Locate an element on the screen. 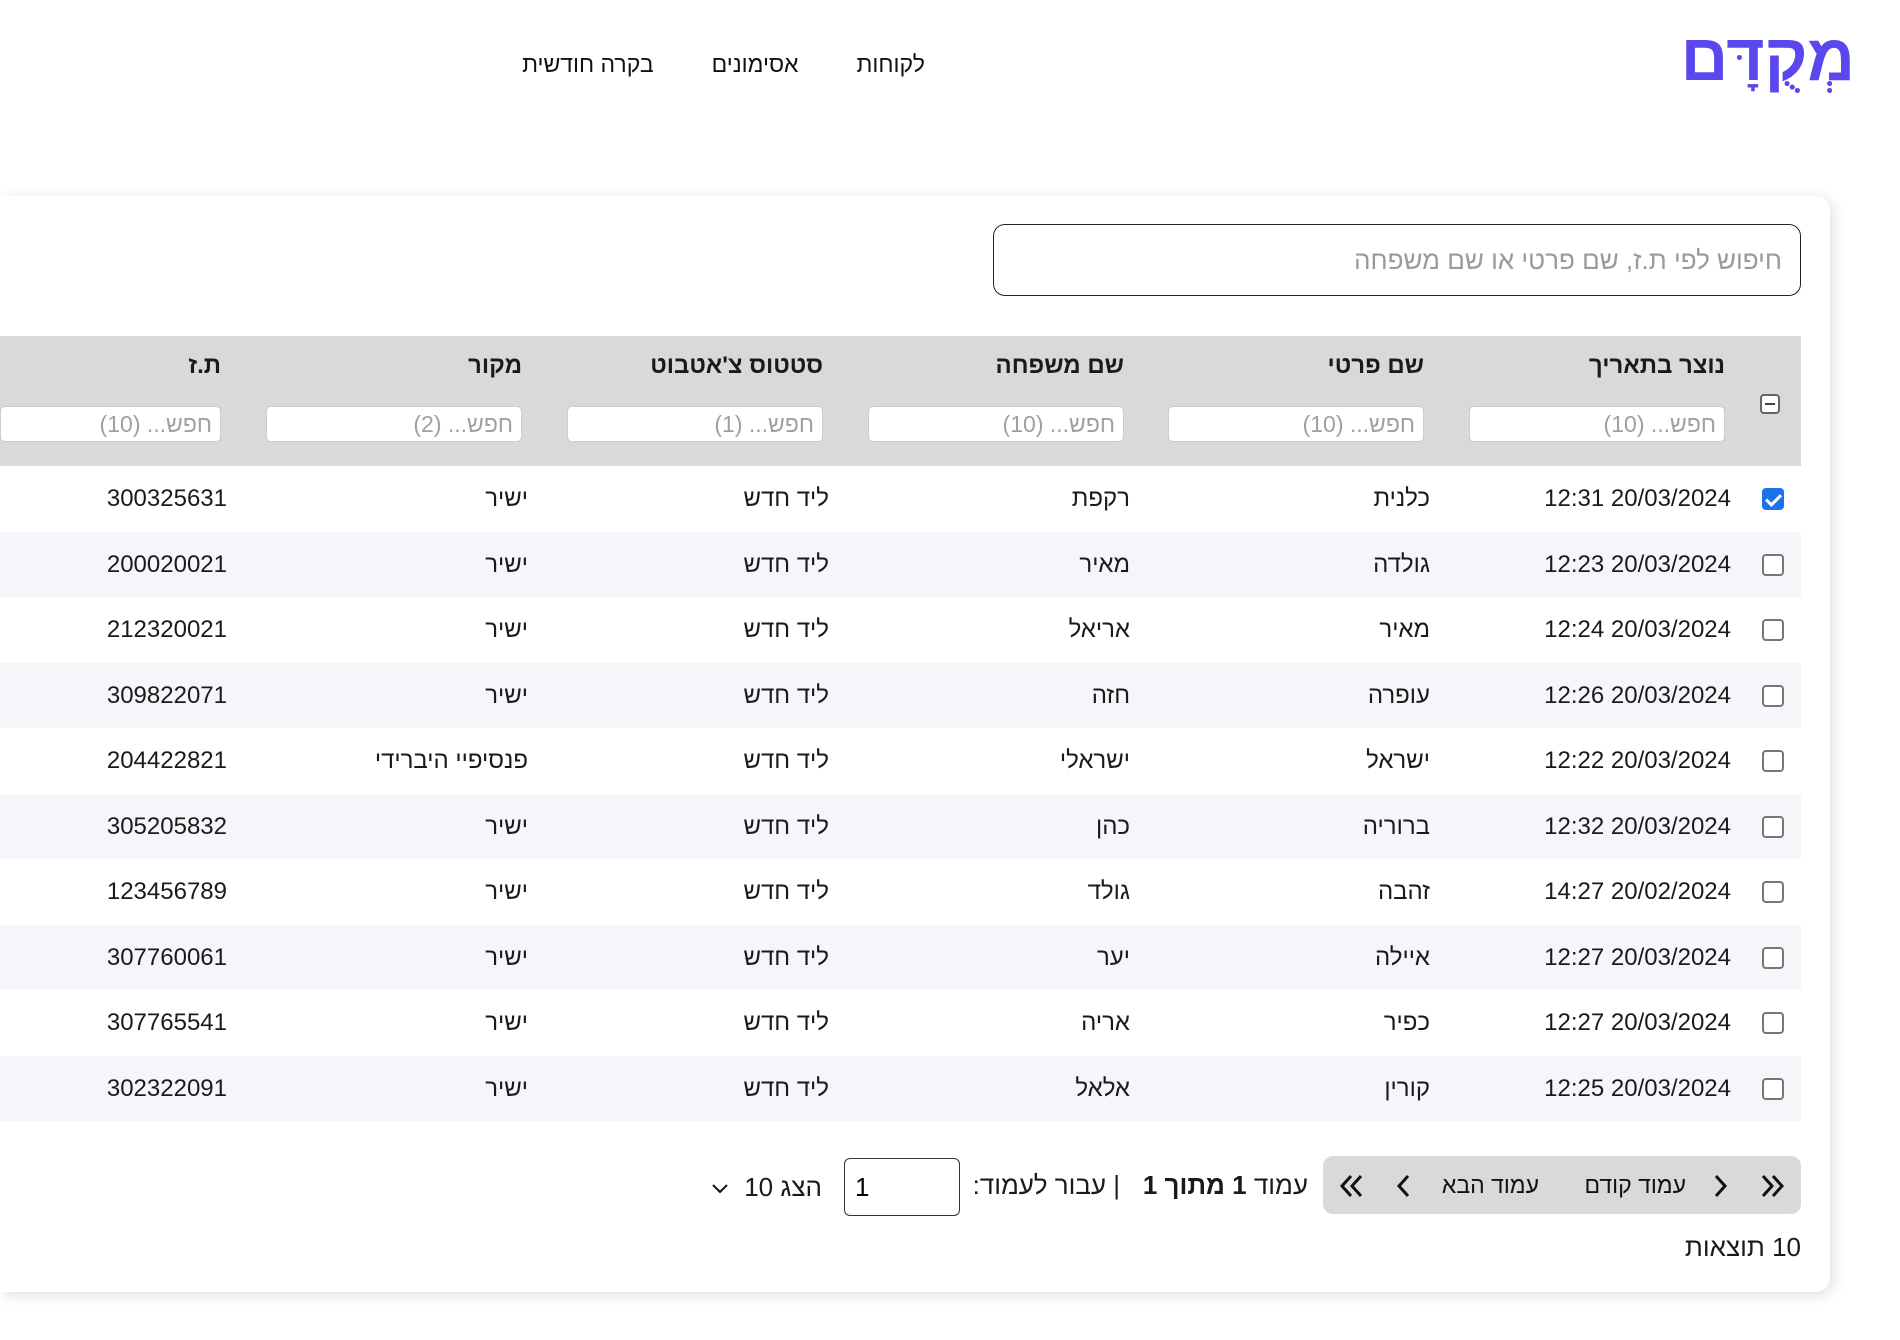 The height and width of the screenshot is (1340, 1900). cell-created-at: 20/03/2024 12:22 is located at coordinates (1637, 760).